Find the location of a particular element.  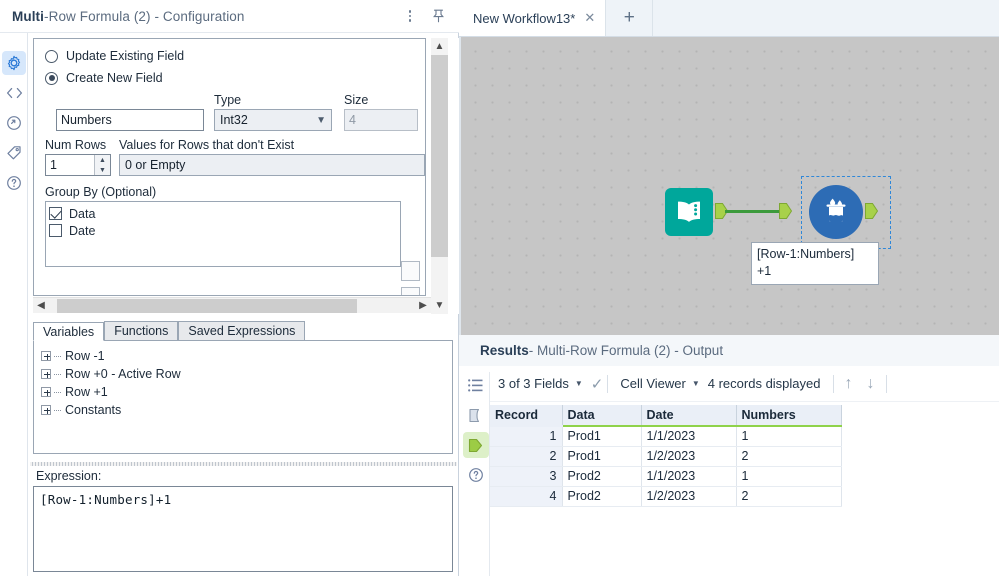

tab-saved-expressions: Saved Expressions is located at coordinates (242, 330).